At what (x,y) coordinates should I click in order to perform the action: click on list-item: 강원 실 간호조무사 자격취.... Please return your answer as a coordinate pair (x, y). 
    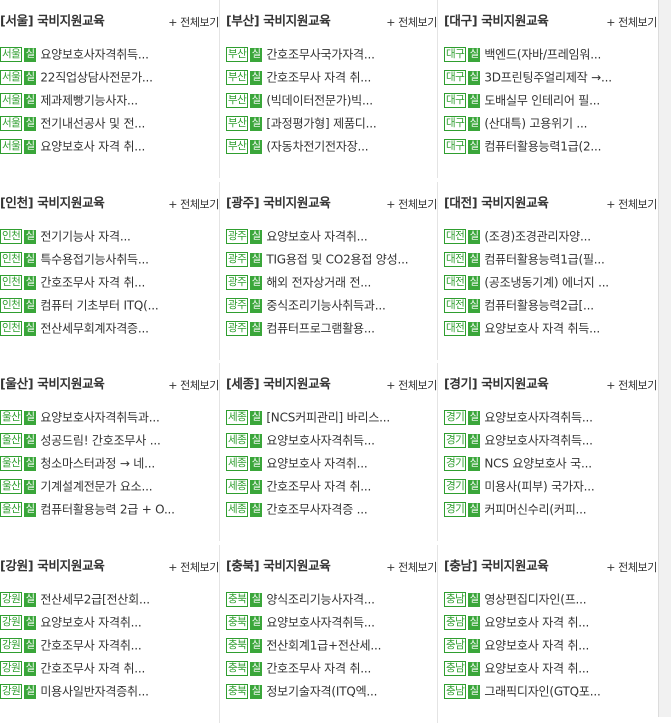
    Looking at the image, I should click on (109, 647).